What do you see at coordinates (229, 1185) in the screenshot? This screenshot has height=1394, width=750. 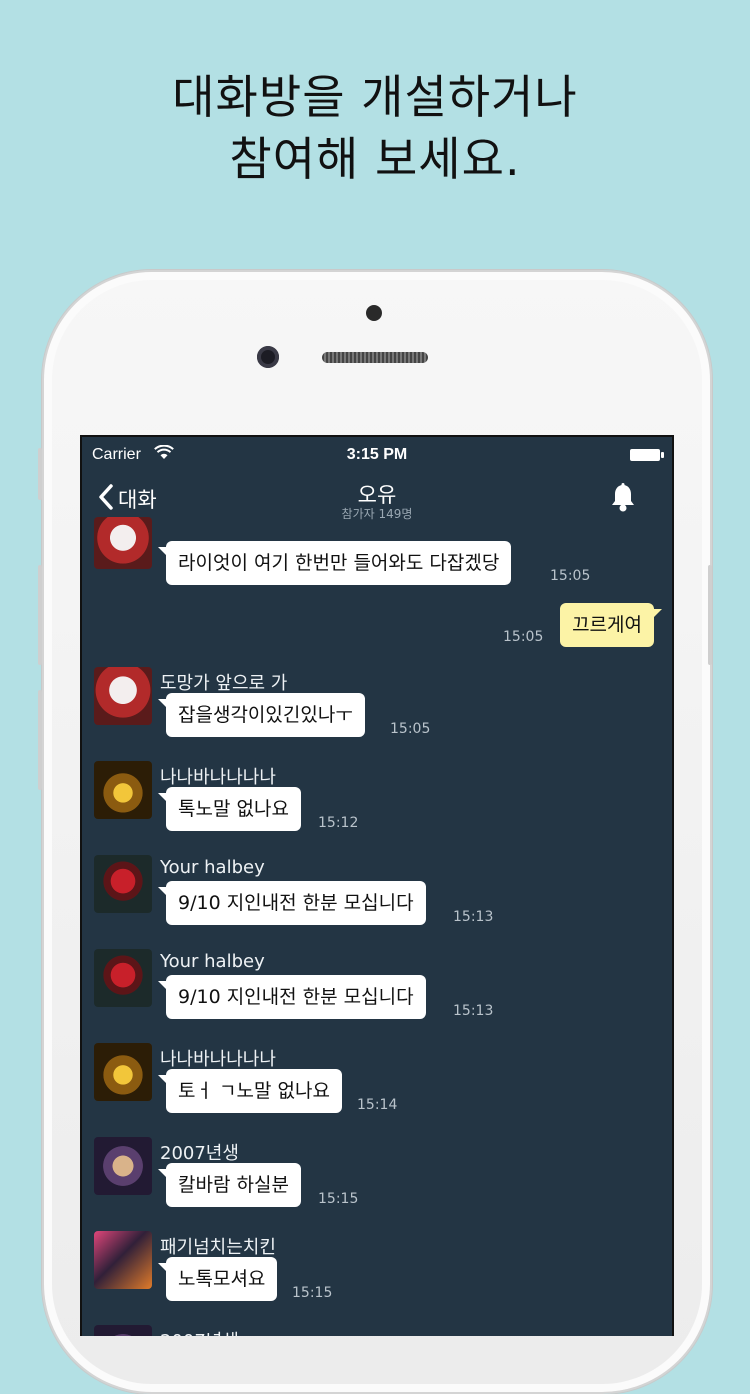 I see `message-bubble: 칼바람 하실분` at bounding box center [229, 1185].